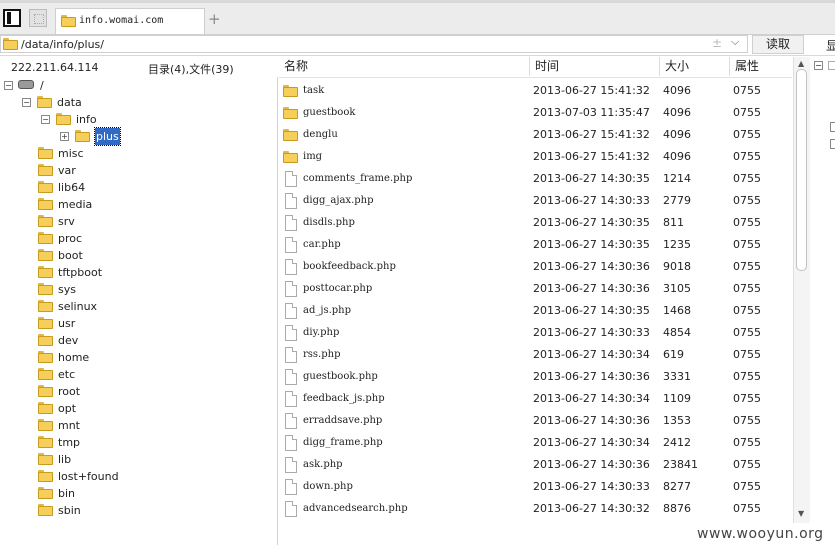  I want to click on file-row: down.php 2013-06-27 14:30:33 8277 0755, so click(535, 487).